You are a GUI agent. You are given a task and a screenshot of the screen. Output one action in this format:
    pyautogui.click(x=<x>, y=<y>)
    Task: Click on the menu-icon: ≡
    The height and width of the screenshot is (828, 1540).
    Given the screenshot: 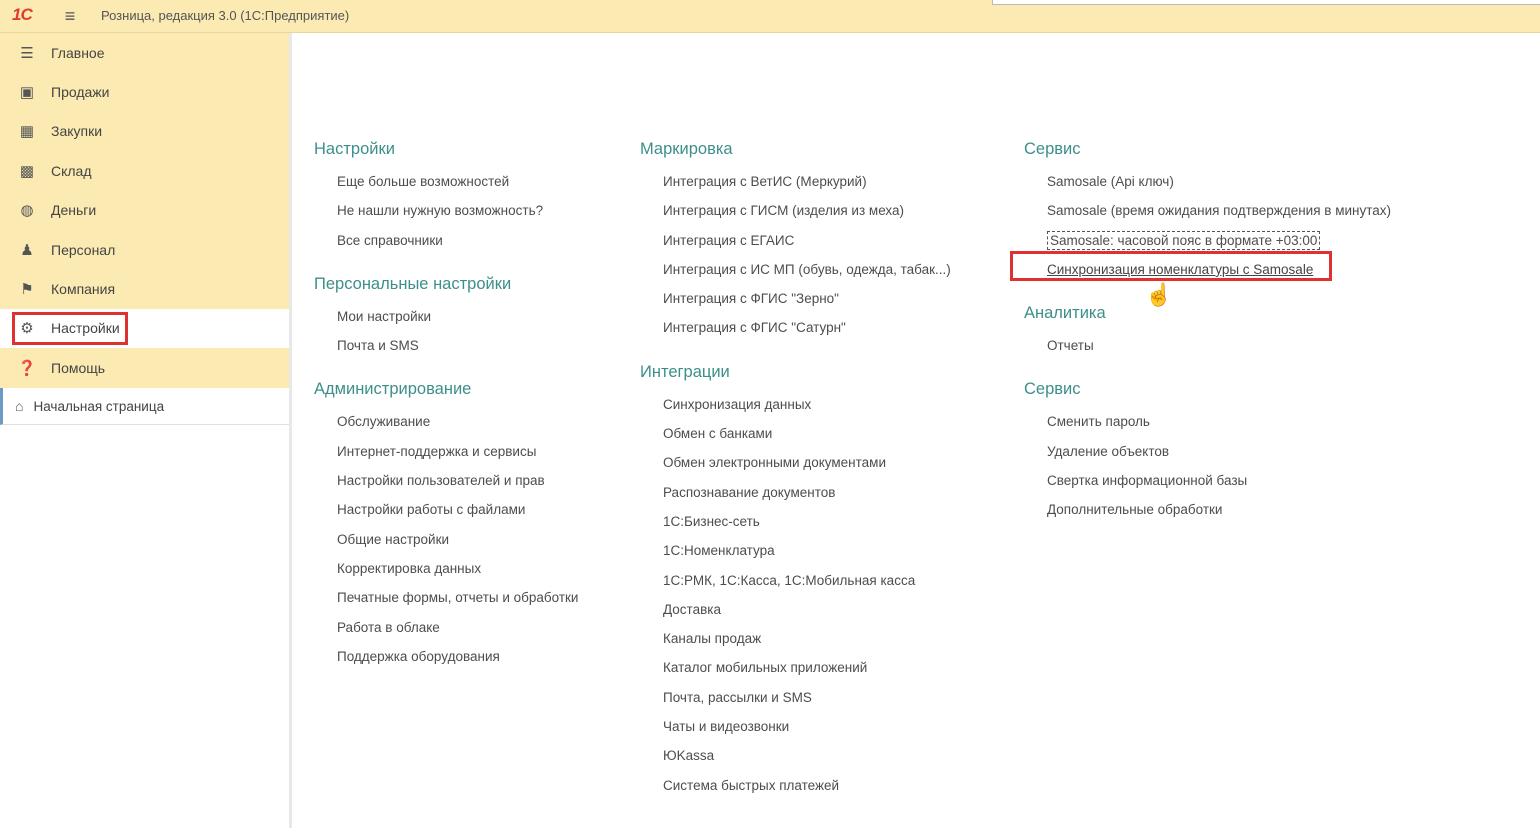 What is the action you would take?
    pyautogui.click(x=70, y=16)
    